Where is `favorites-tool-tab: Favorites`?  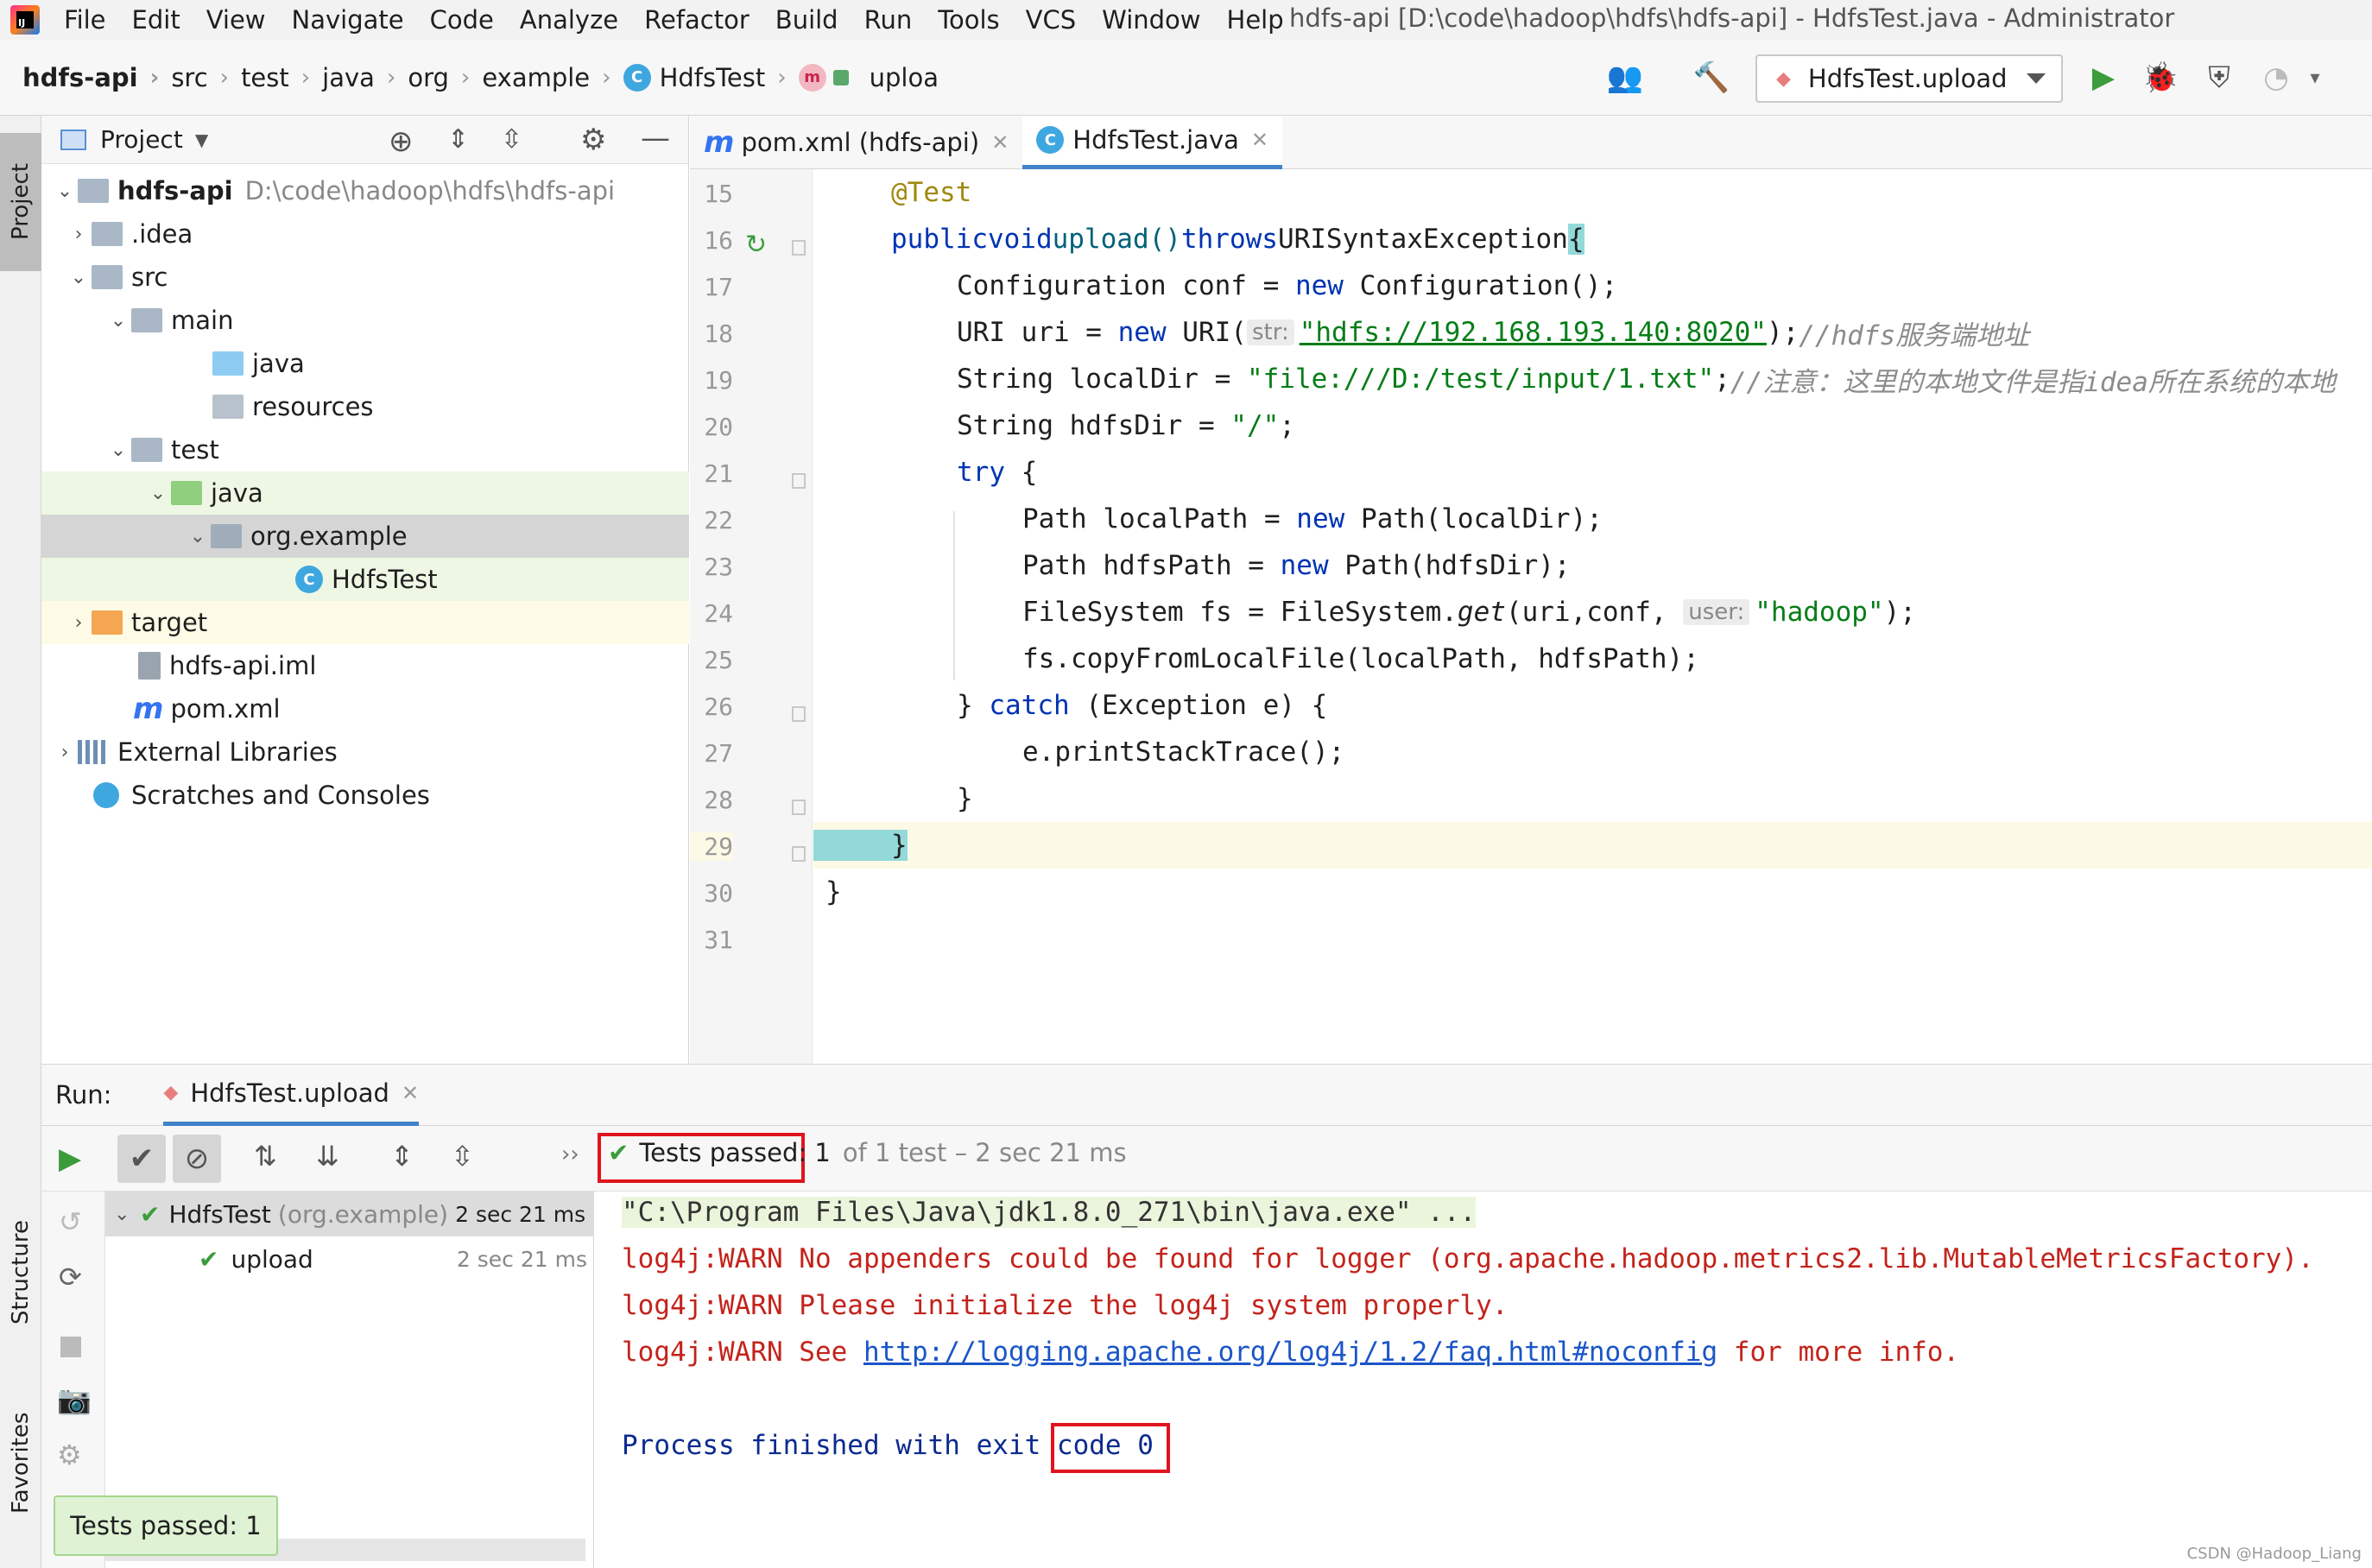
favorites-tool-tab: Favorites is located at coordinates (20, 1462).